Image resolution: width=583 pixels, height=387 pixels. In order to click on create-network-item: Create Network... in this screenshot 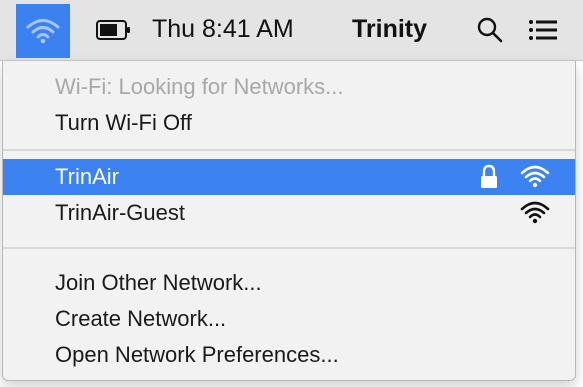, I will do `click(289, 319)`.